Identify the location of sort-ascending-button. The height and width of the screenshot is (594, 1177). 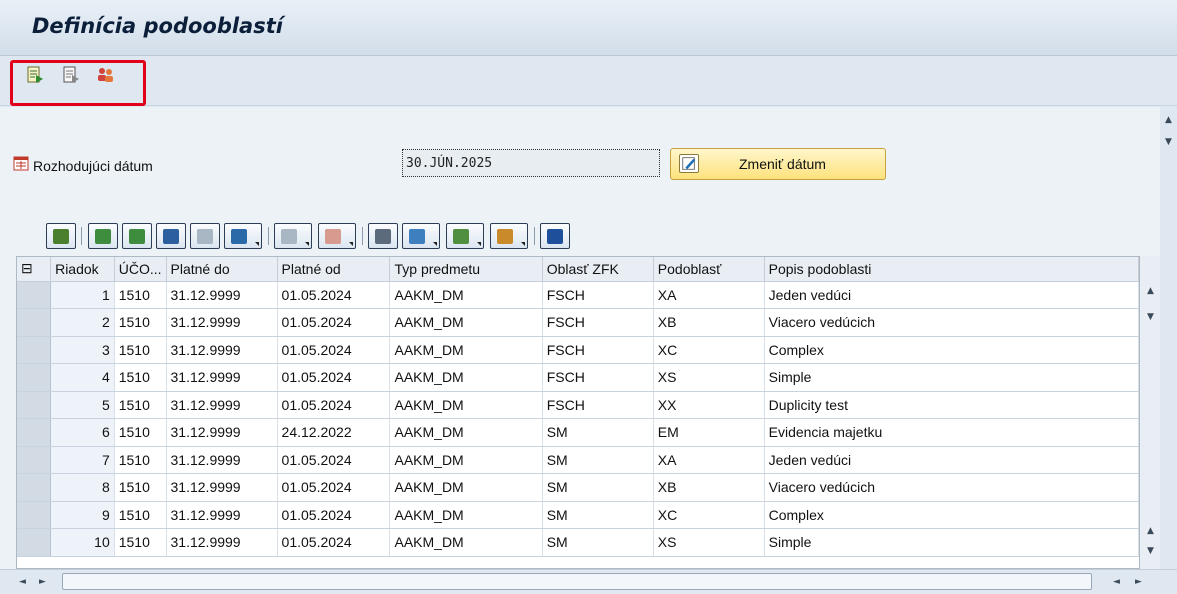
(103, 236).